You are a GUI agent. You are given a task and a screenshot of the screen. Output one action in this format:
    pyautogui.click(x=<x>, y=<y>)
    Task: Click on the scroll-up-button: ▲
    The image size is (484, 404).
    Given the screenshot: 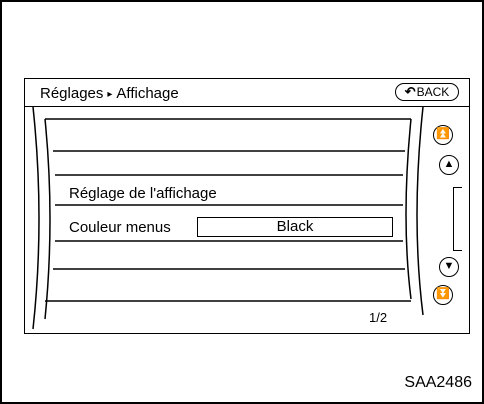 What is the action you would take?
    pyautogui.click(x=449, y=165)
    